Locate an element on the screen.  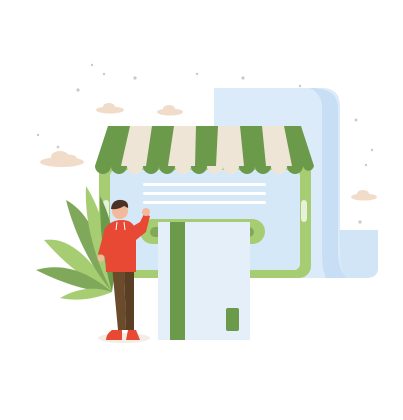
card-stripe is located at coordinates (177, 281).